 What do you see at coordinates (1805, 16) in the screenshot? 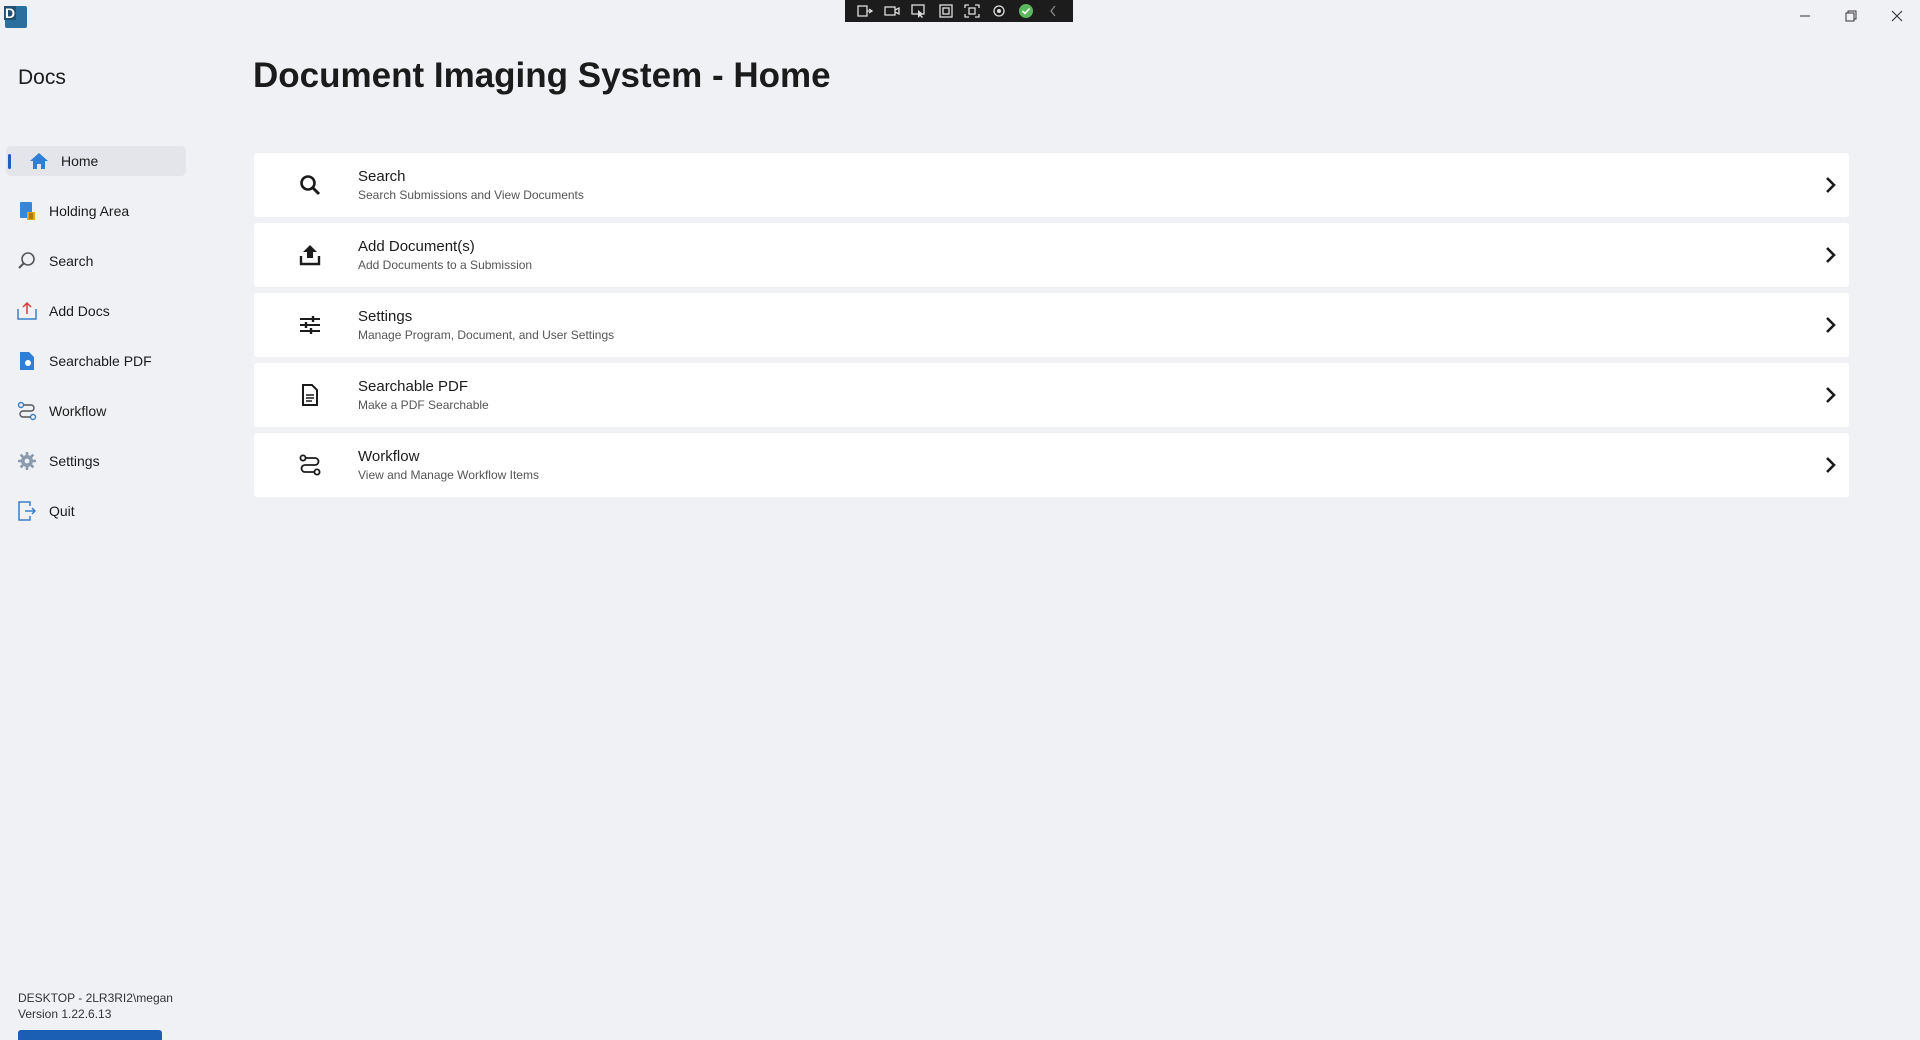
I see `minimize-button` at bounding box center [1805, 16].